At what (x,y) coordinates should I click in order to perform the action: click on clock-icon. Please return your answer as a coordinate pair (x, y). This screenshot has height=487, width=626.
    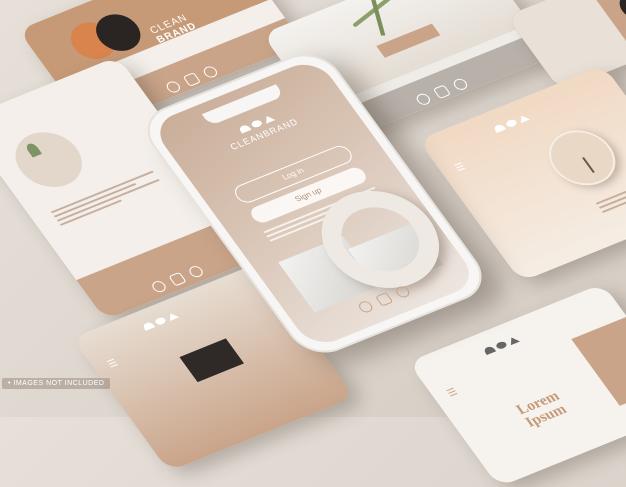
    Looking at the image, I should click on (581, 158).